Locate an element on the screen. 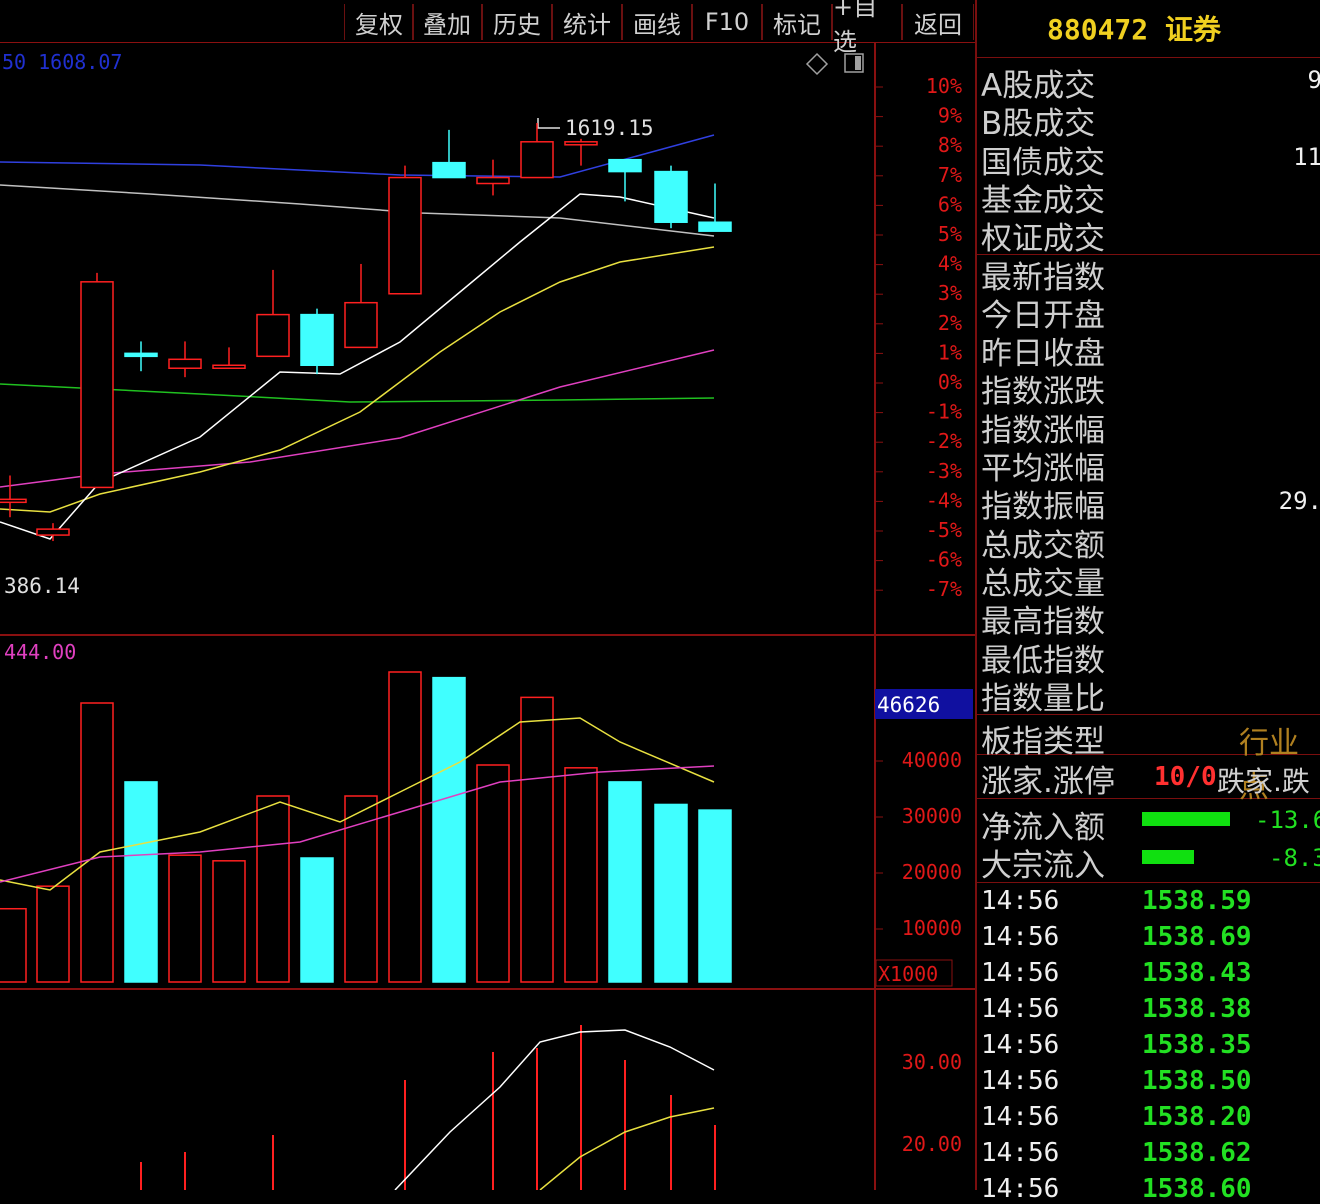 Image resolution: width=1320 pixels, height=1204 pixels. percent-tick-label: 1% is located at coordinates (950, 352).